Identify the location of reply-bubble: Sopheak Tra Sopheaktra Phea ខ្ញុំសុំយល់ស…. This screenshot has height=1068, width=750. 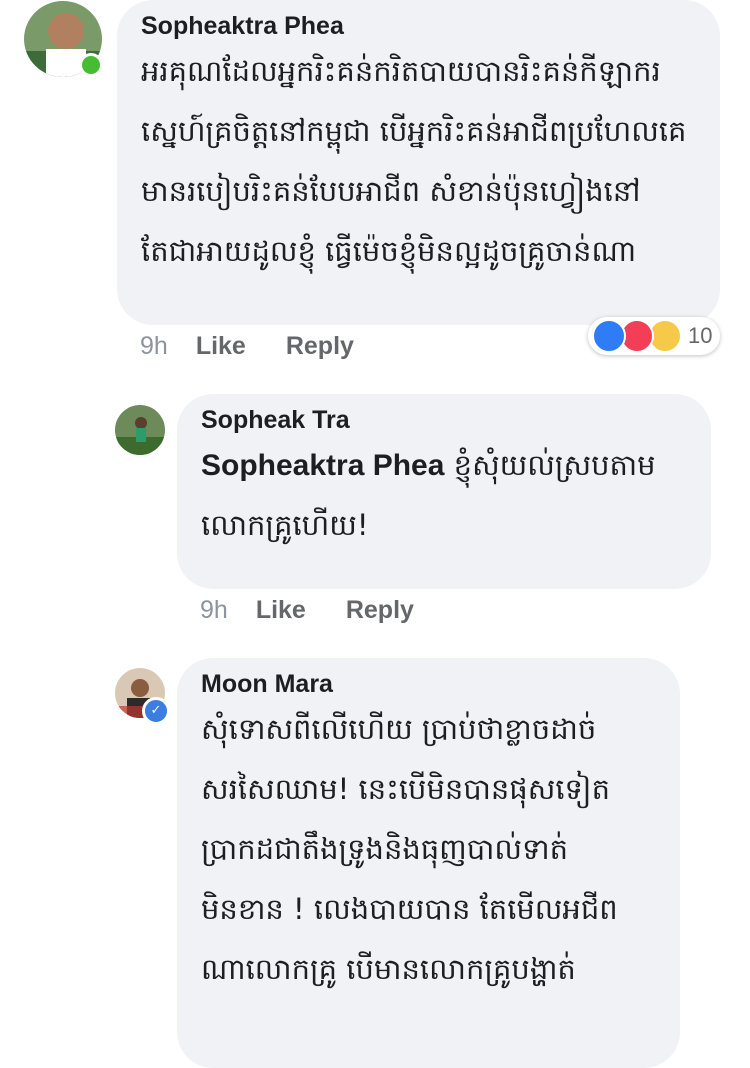
(444, 491).